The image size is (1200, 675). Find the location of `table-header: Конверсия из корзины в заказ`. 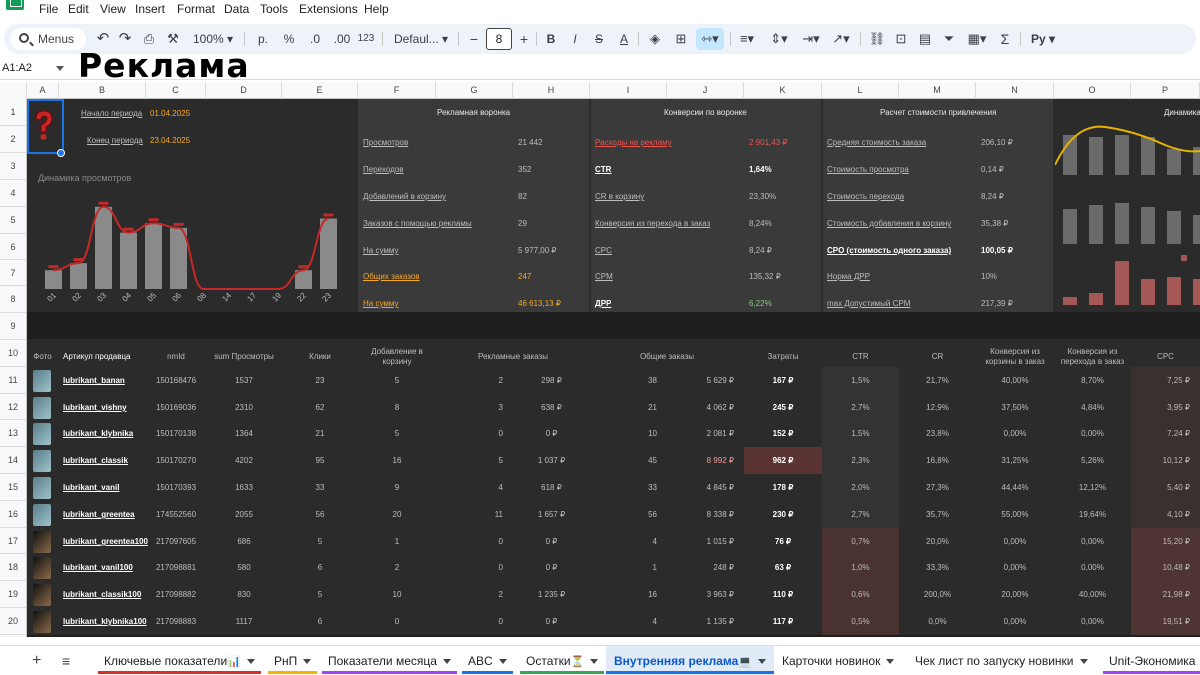

table-header: Конверсия из корзины в заказ is located at coordinates (1015, 357).